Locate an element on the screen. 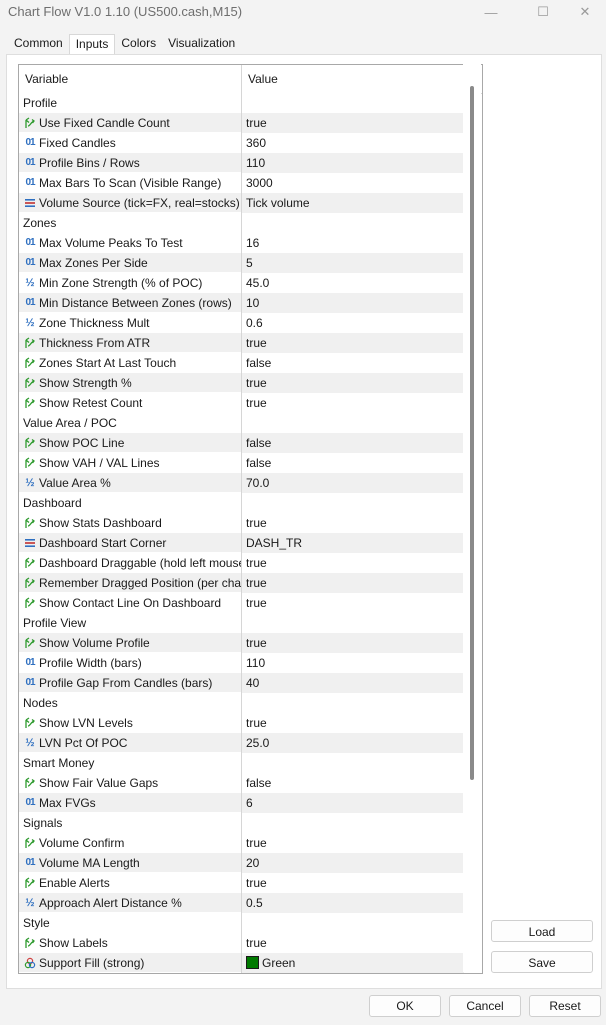  tab-common: Common is located at coordinates (38, 44).